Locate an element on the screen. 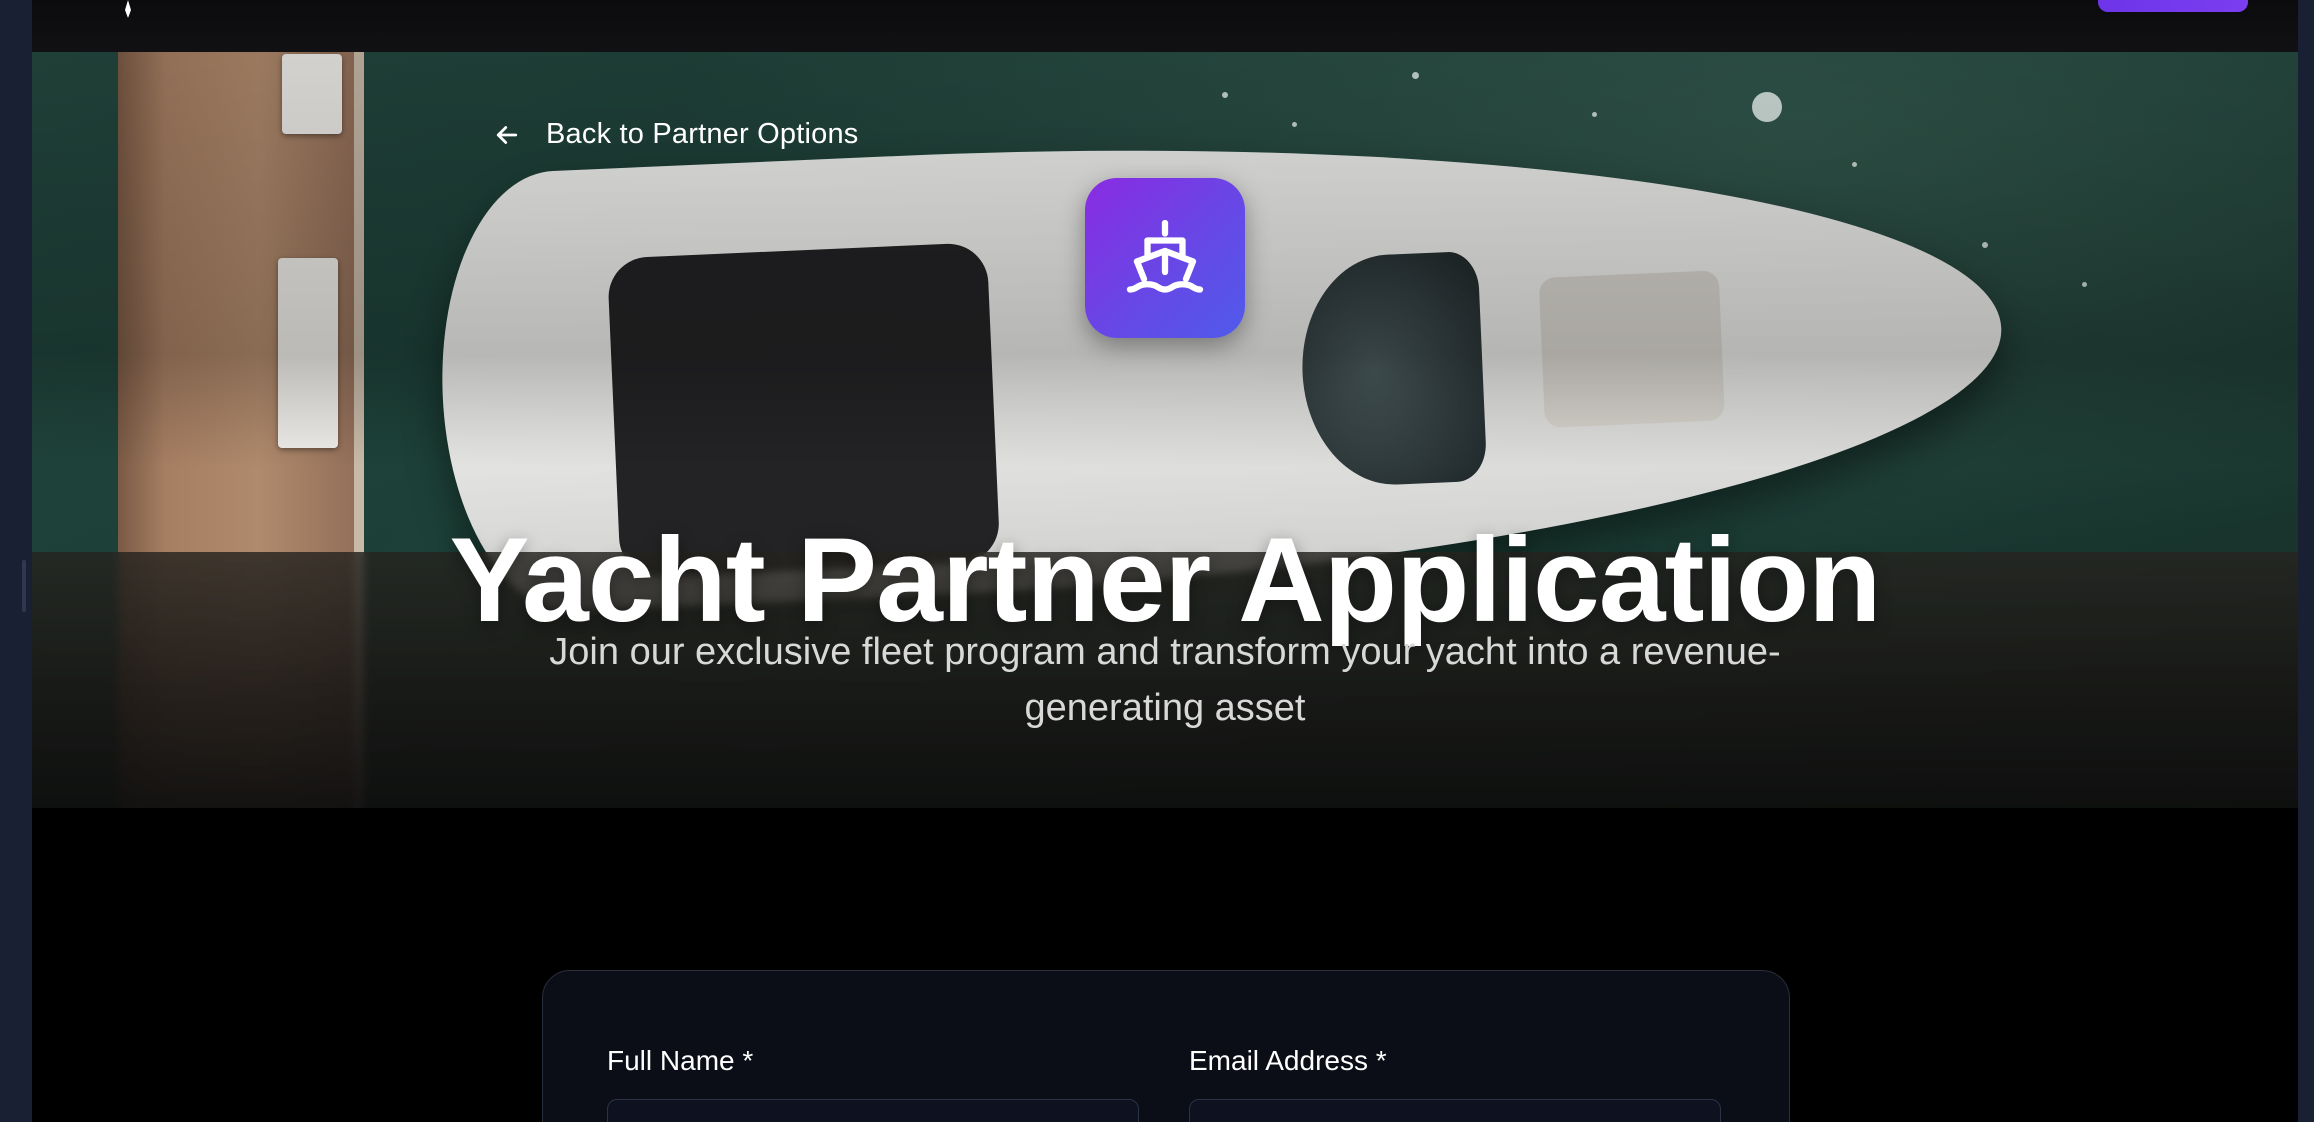 The height and width of the screenshot is (1122, 2314). back-to-partner-options-link: Back to Partner Options is located at coordinates (675, 134).